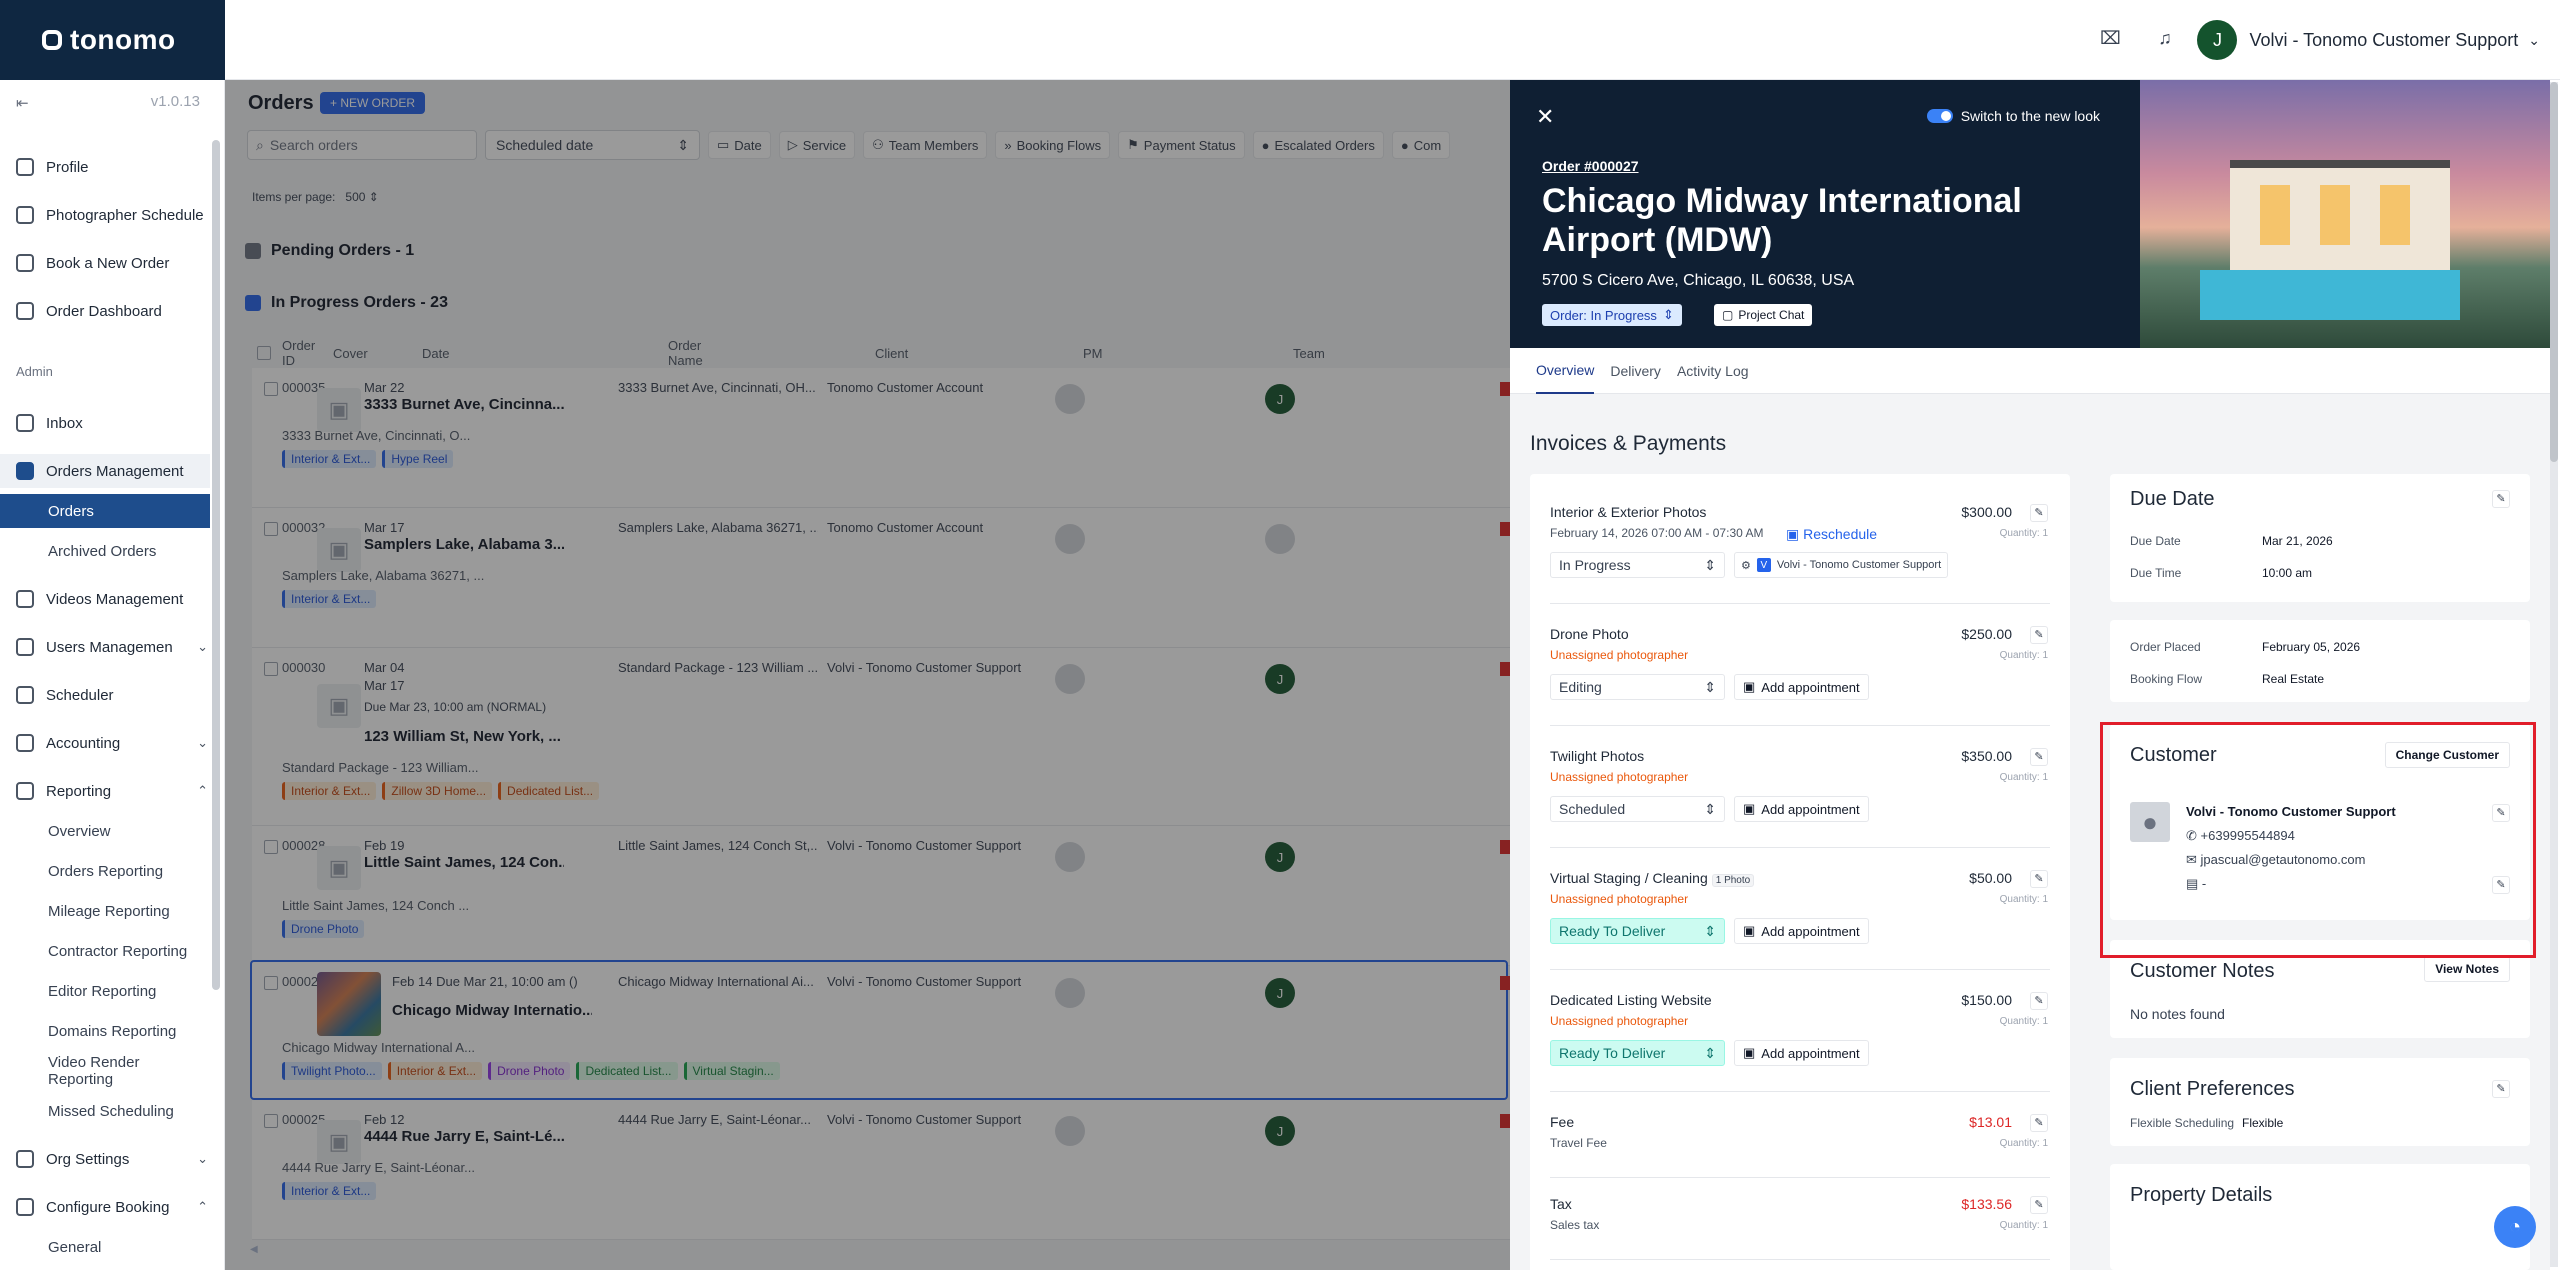 Image resolution: width=2560 pixels, height=1270 pixels. What do you see at coordinates (1637, 809) in the screenshot?
I see `line-item-status-select: Scheduled ⇕` at bounding box center [1637, 809].